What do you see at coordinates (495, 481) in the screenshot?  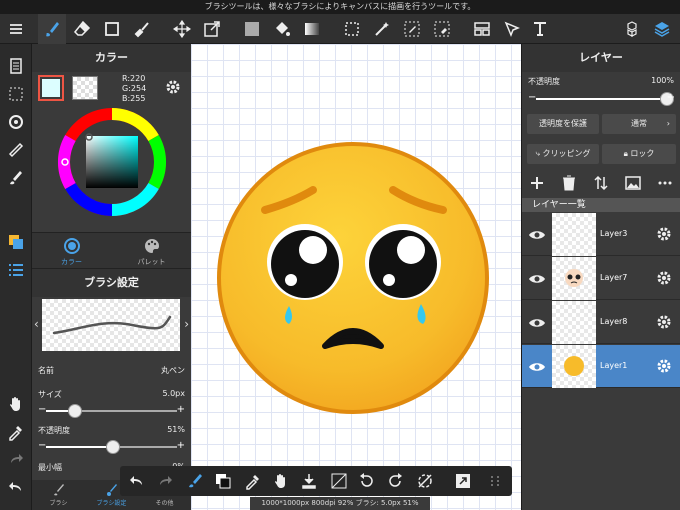 I see `grip-icon` at bounding box center [495, 481].